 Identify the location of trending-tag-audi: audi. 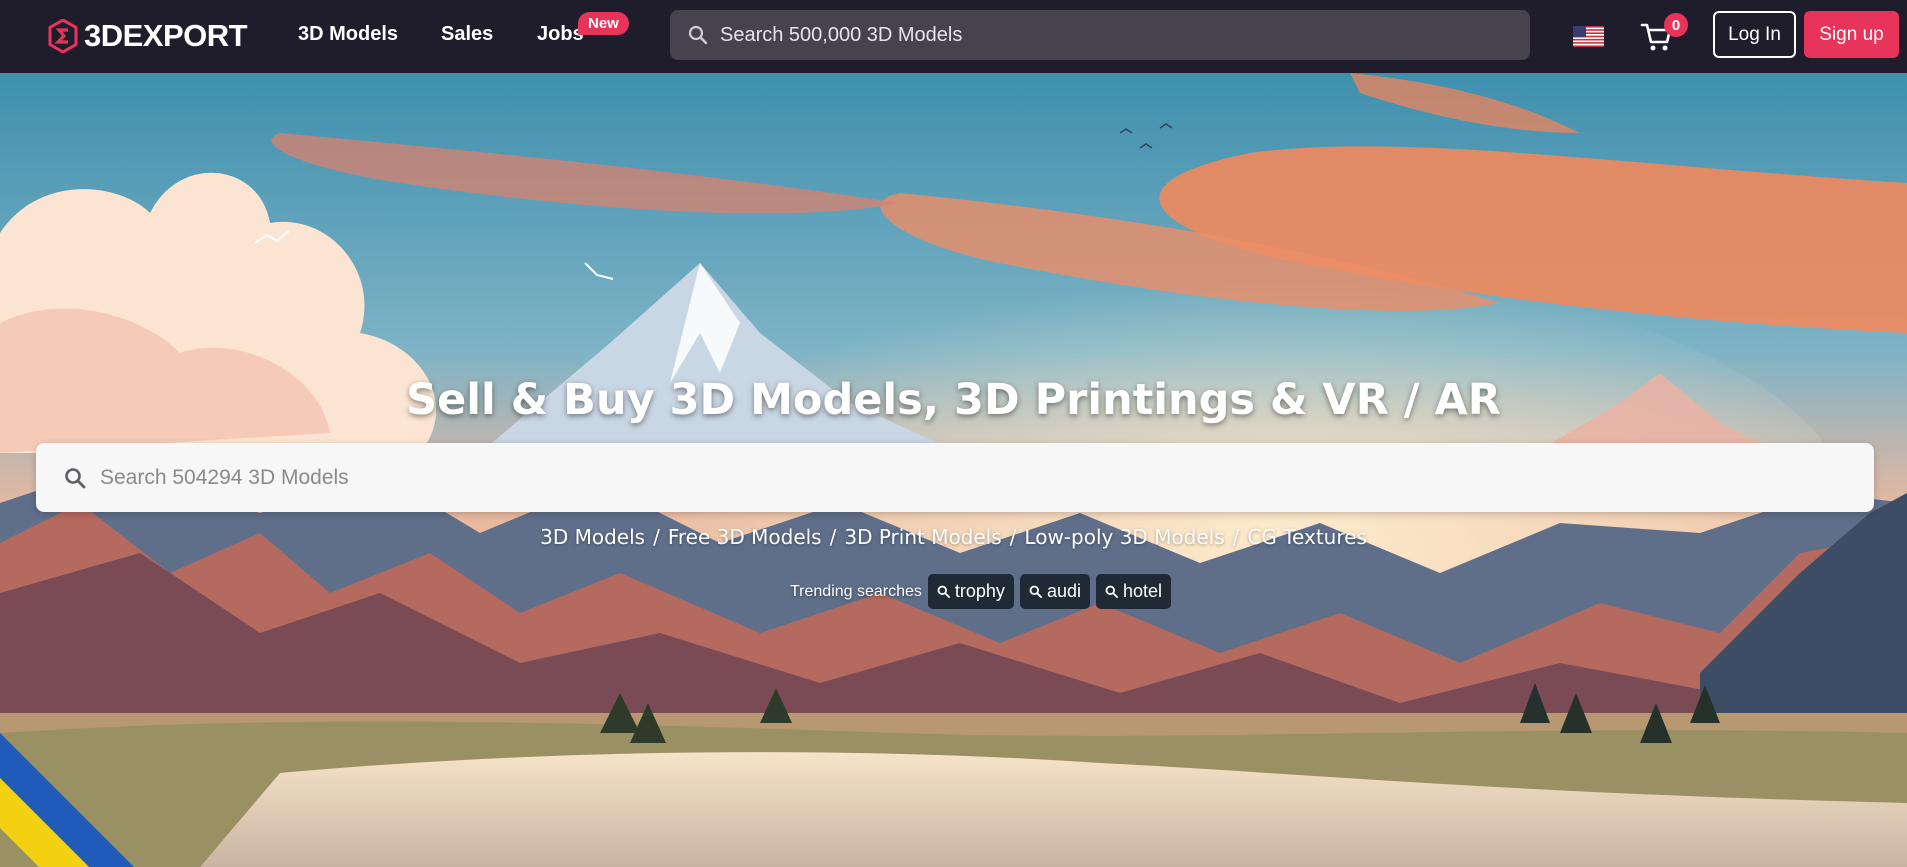
(1054, 591).